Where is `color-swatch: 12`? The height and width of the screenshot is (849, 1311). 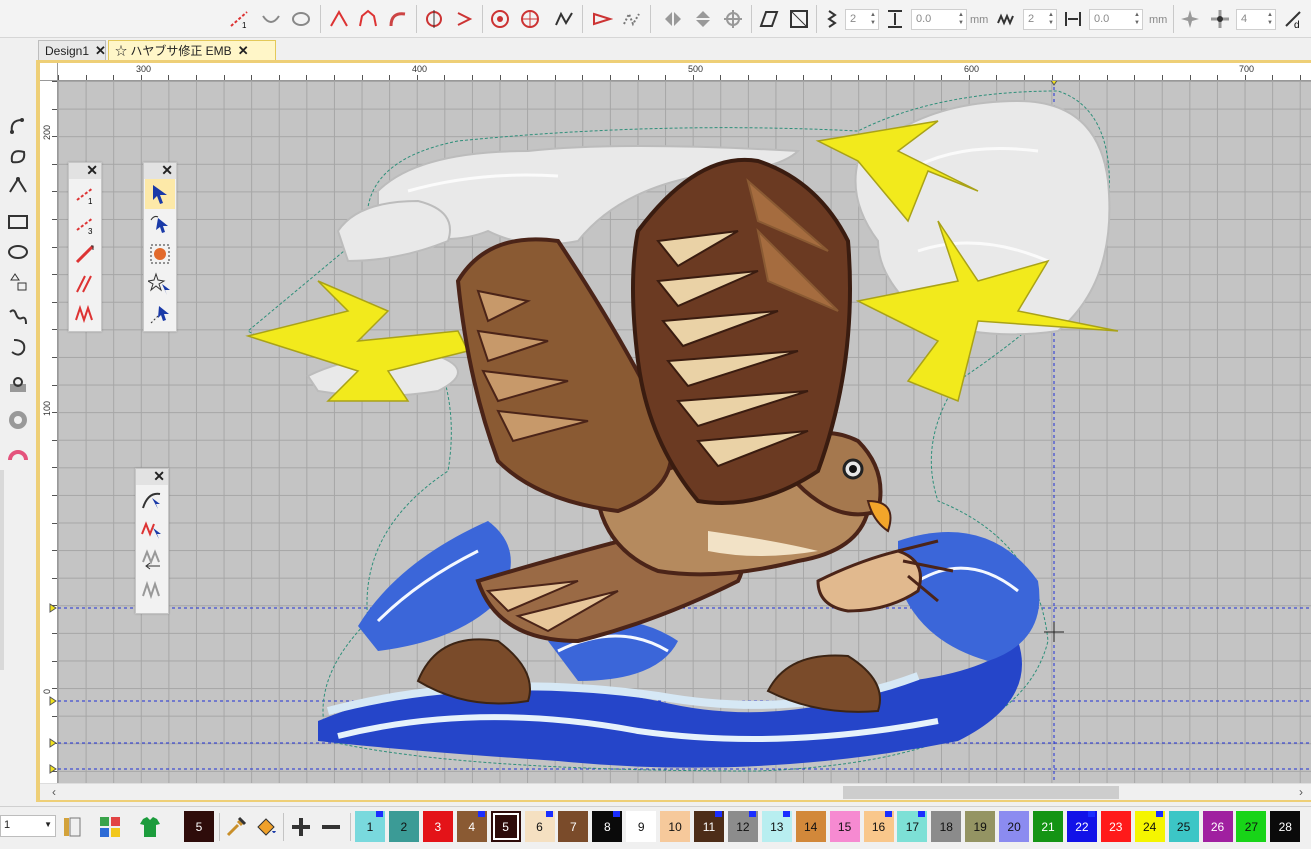 color-swatch: 12 is located at coordinates (742, 826).